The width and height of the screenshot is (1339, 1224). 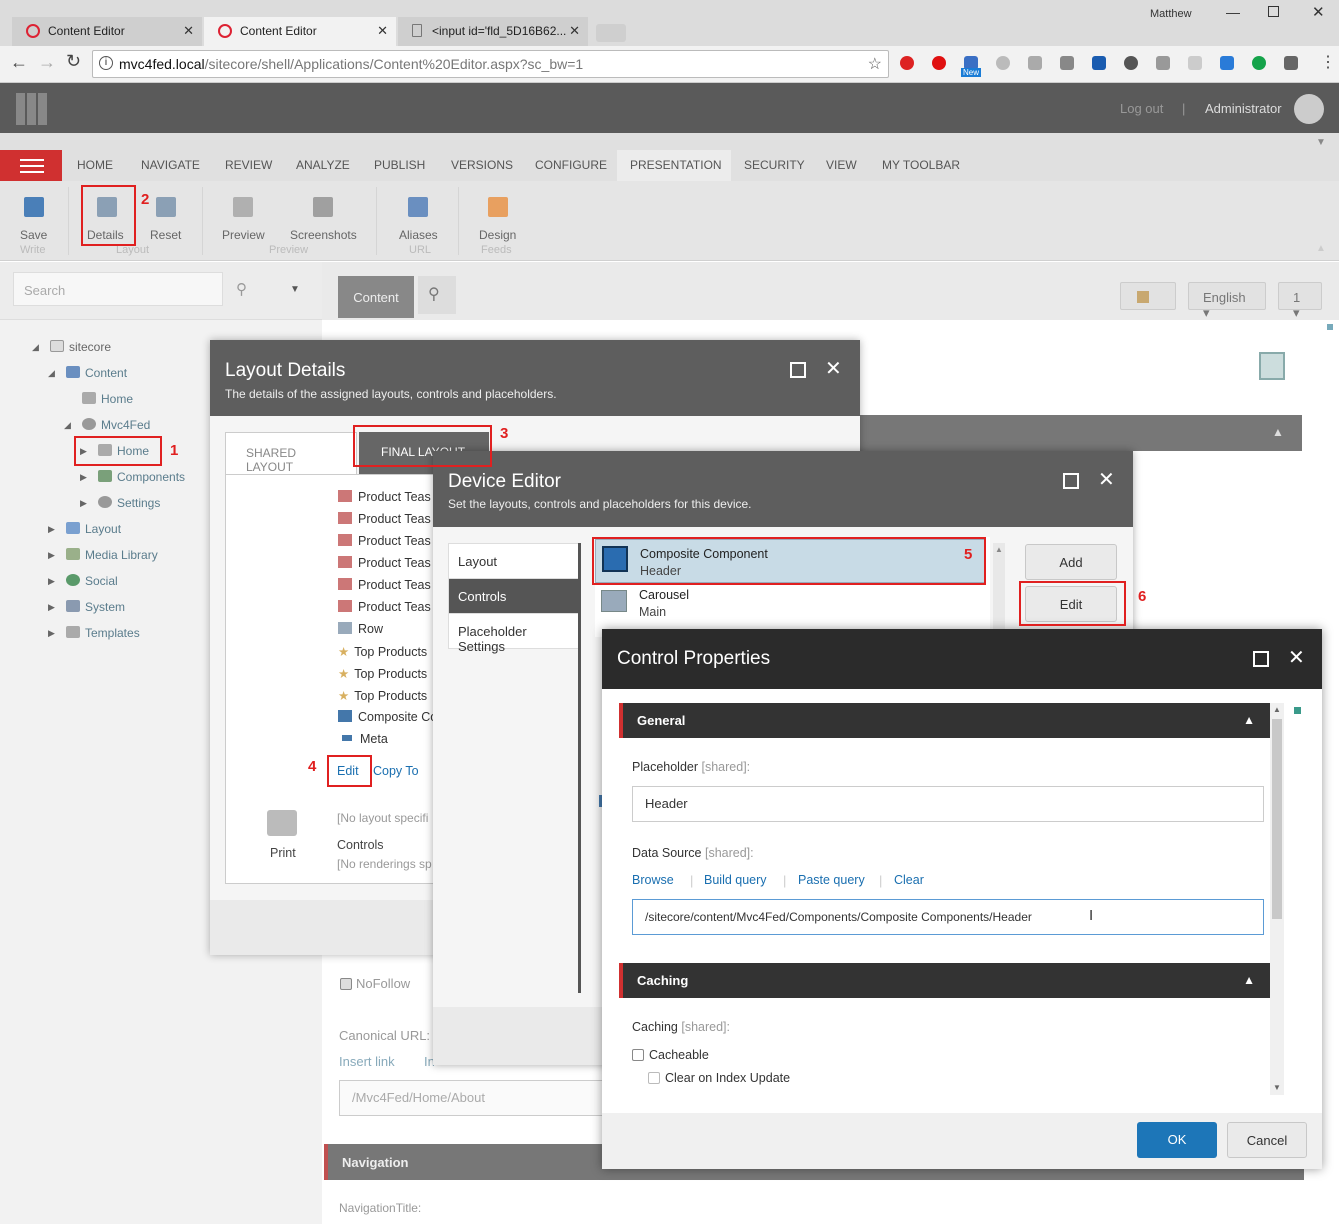 What do you see at coordinates (107, 31) in the screenshot?
I see `browser-tab: Content Editor ✕` at bounding box center [107, 31].